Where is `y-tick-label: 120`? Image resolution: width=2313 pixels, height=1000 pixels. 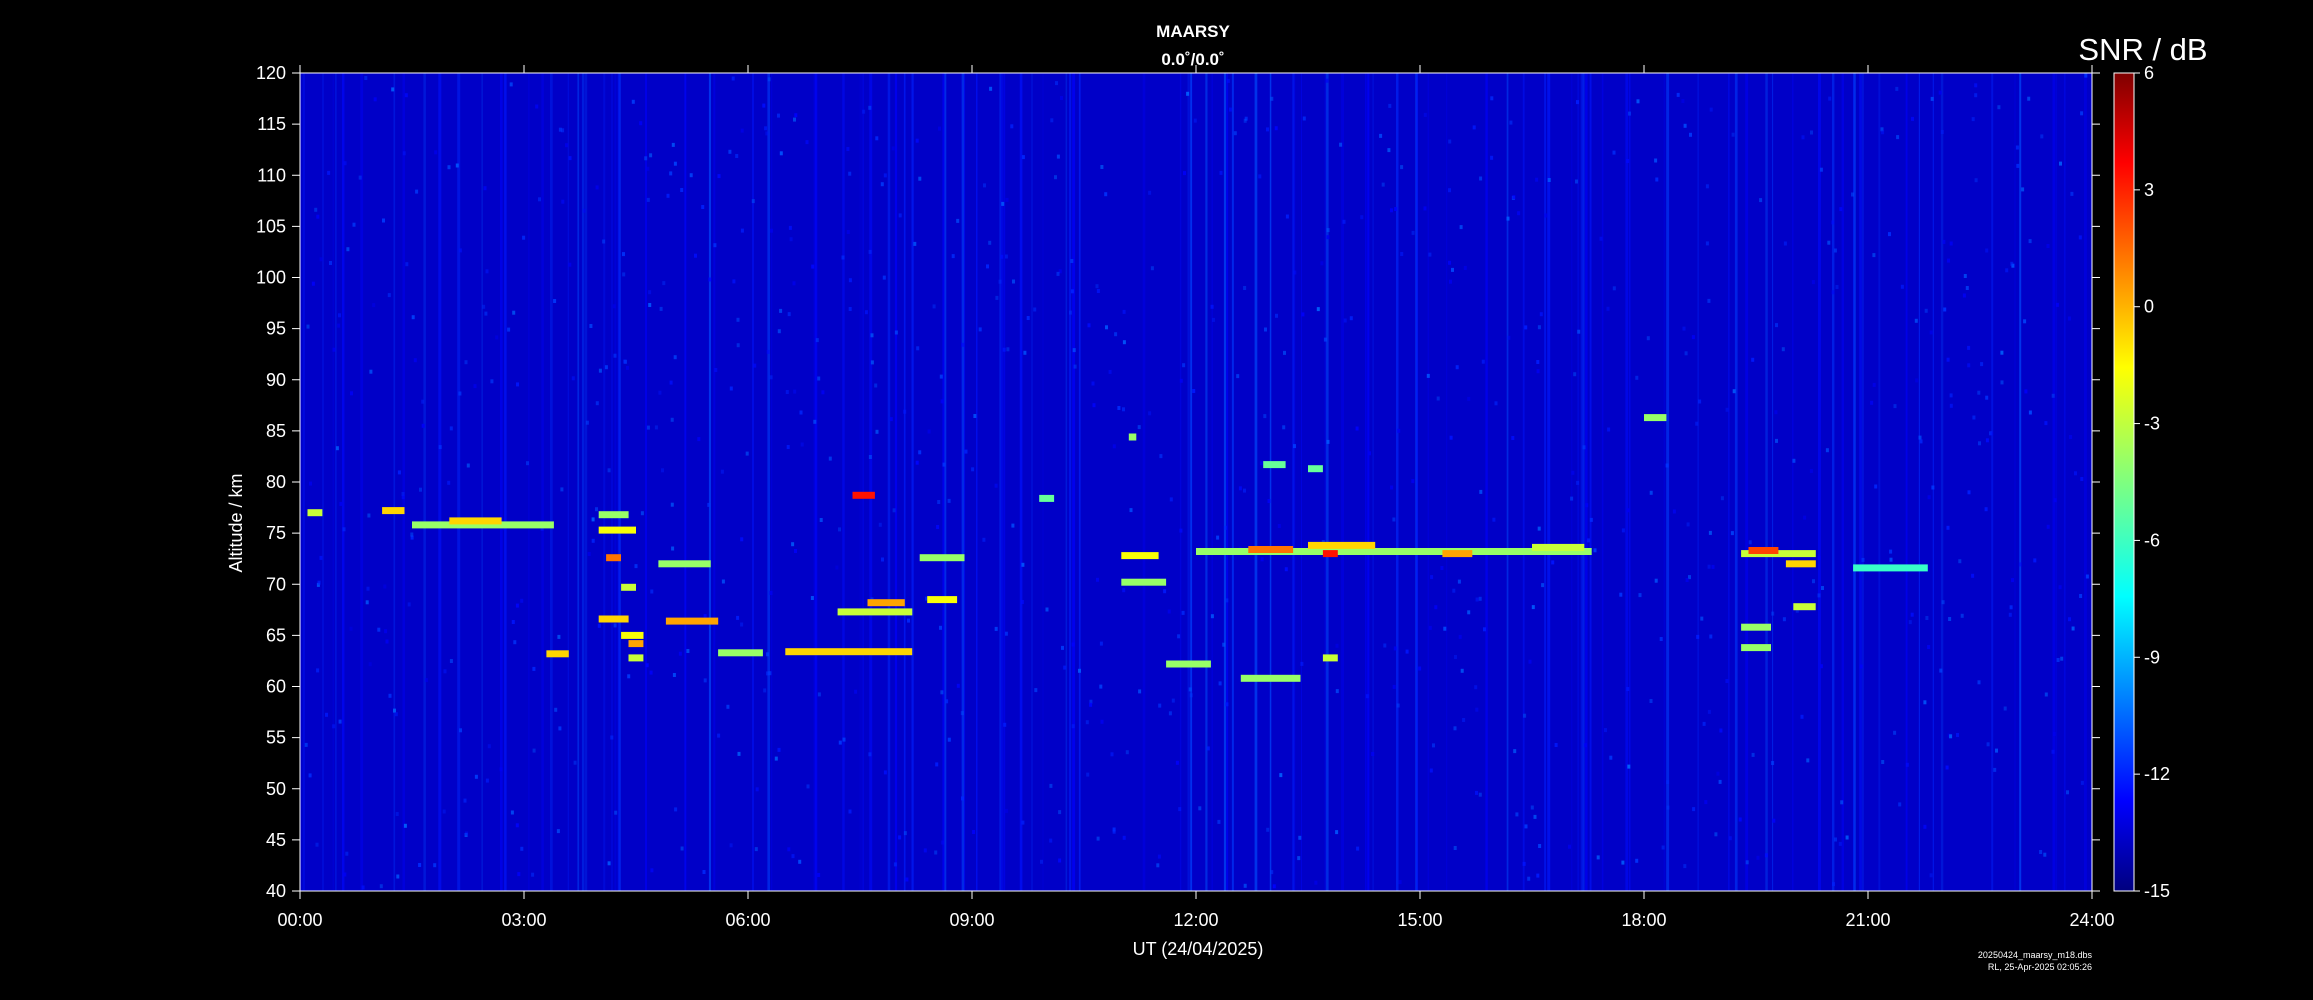
y-tick-label: 120 is located at coordinates (271, 73).